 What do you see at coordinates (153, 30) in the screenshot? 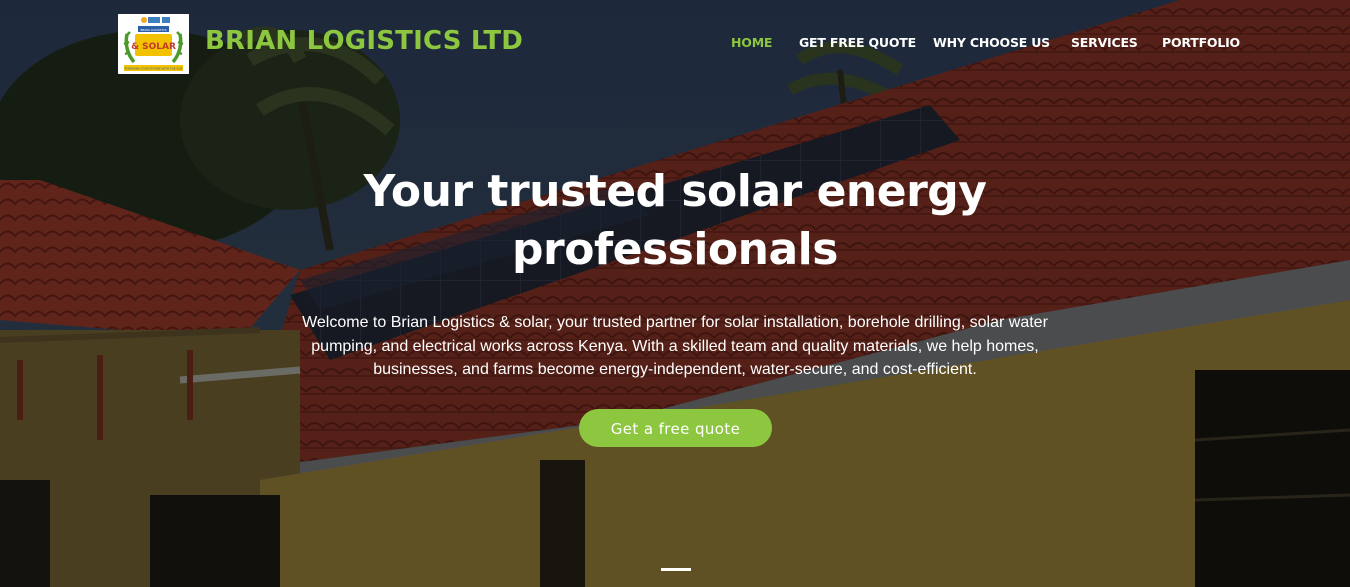
I see `logo-top-text: BRIAN LOGISTICS` at bounding box center [153, 30].